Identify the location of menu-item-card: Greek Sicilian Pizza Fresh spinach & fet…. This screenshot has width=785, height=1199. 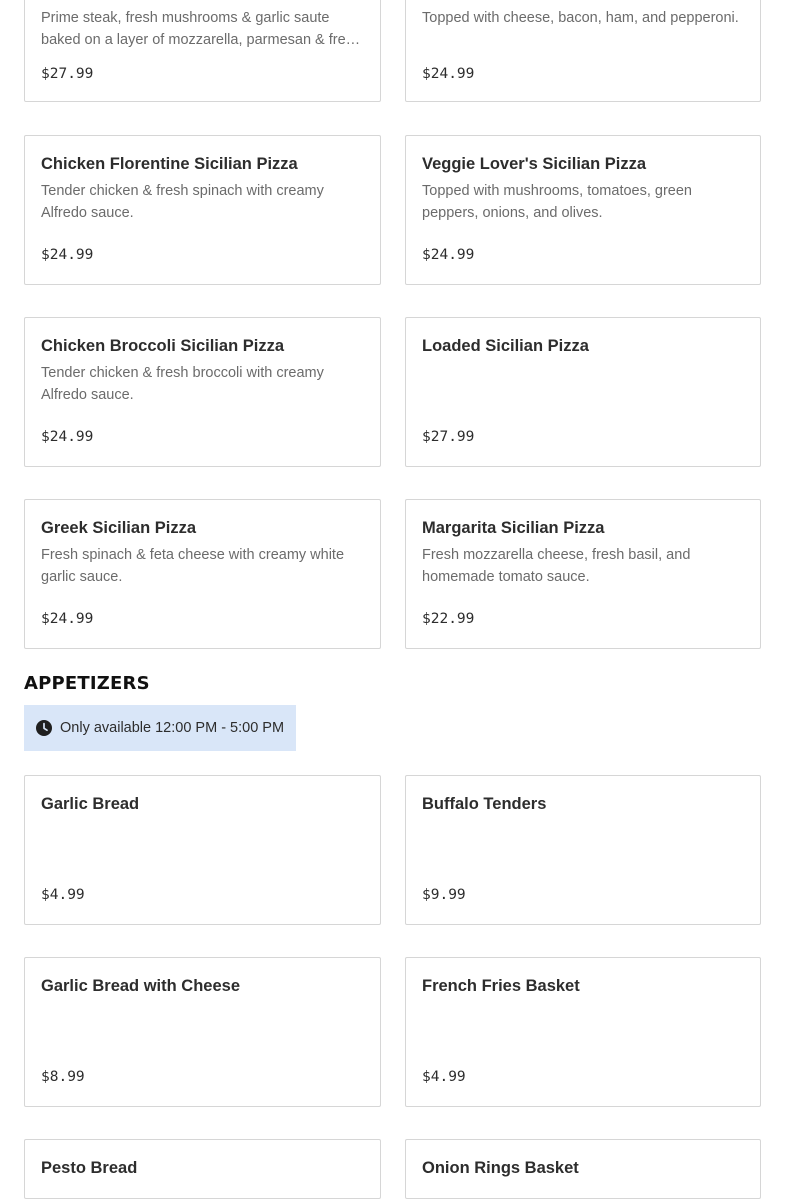
(202, 574).